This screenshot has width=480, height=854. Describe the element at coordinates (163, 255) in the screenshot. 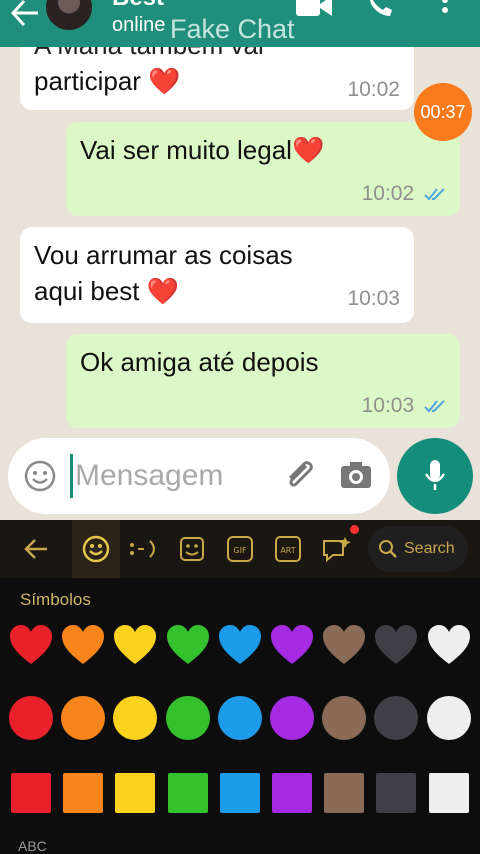

I see `message-text-line: Vou arrumar as coisas` at that location.